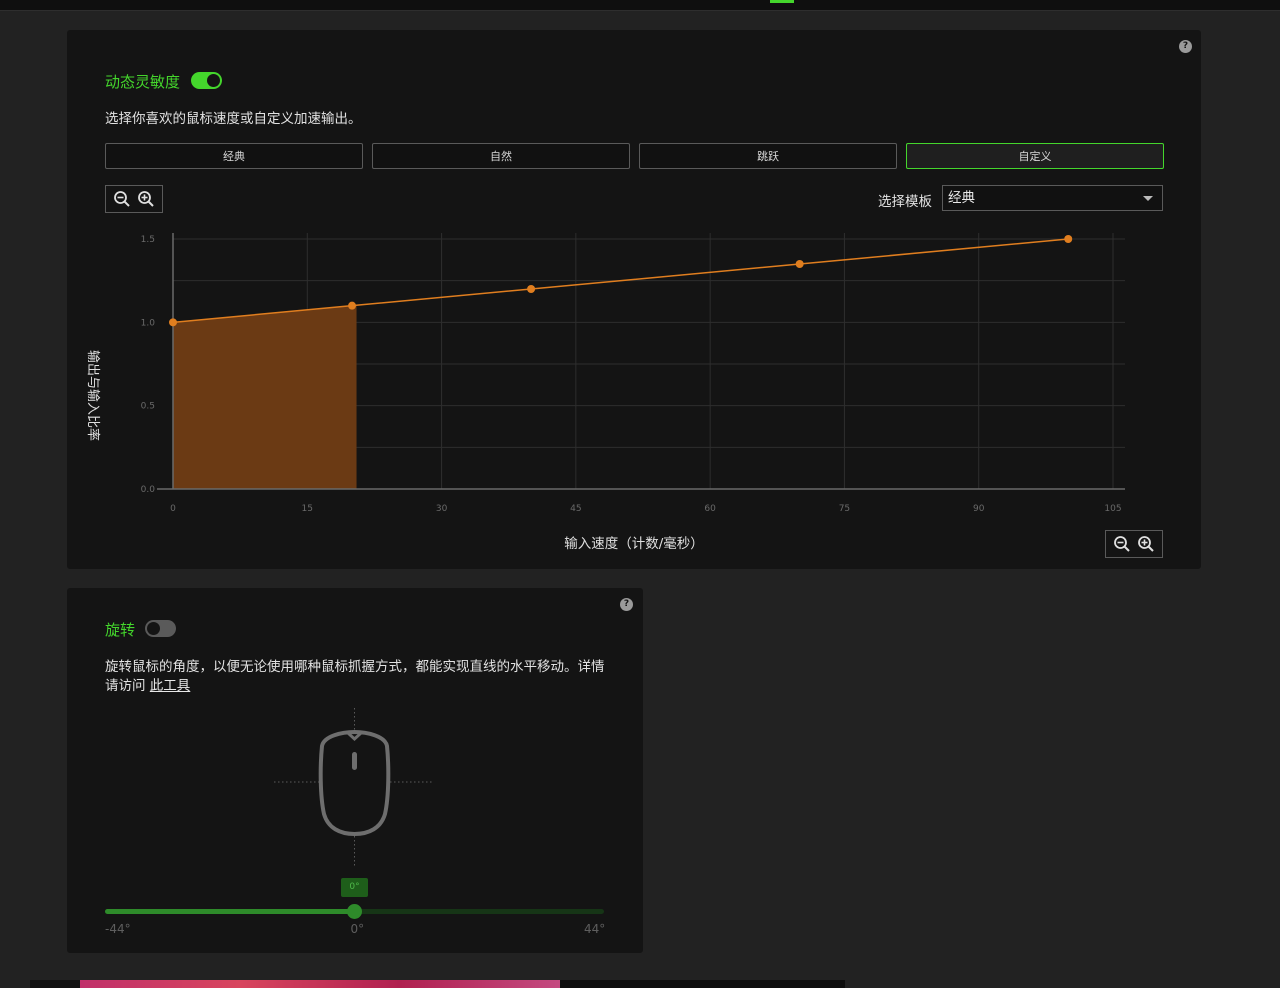 The width and height of the screenshot is (1280, 988). Describe the element at coordinates (118, 929) in the screenshot. I see `slider-min-label: -44°` at that location.